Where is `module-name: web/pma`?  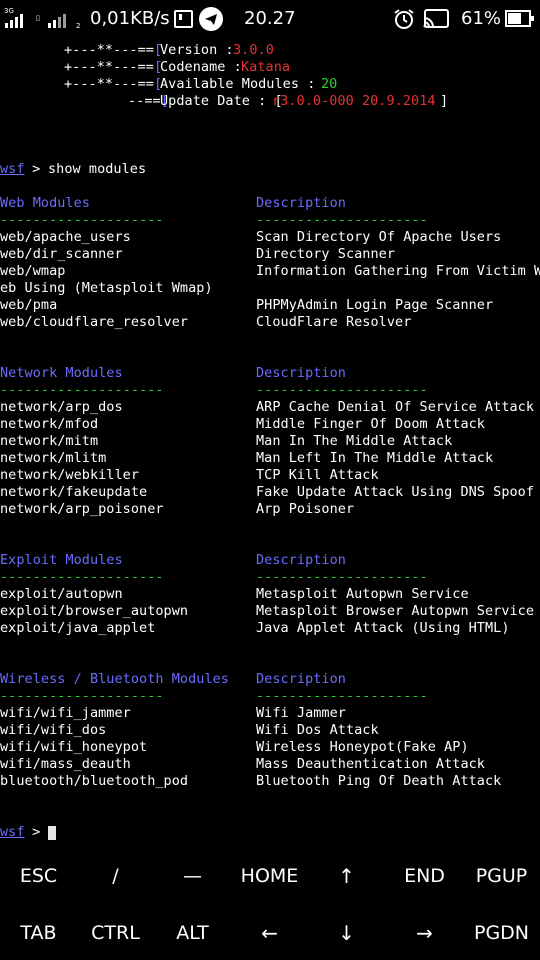
module-name: web/pma is located at coordinates (29, 305).